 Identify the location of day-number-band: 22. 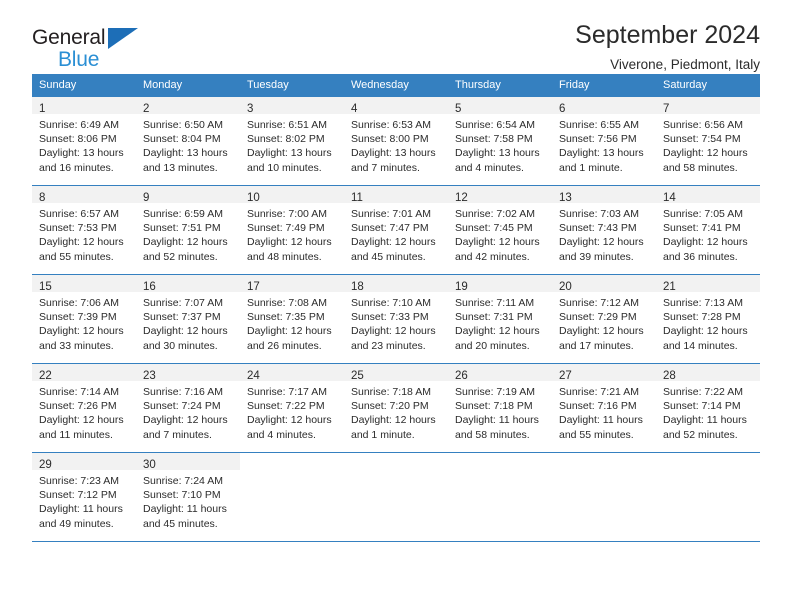
(84, 373).